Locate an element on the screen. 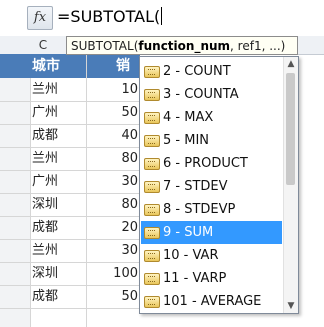 This screenshot has width=324, height=327. table-row: 成都 20 is located at coordinates (70, 228).